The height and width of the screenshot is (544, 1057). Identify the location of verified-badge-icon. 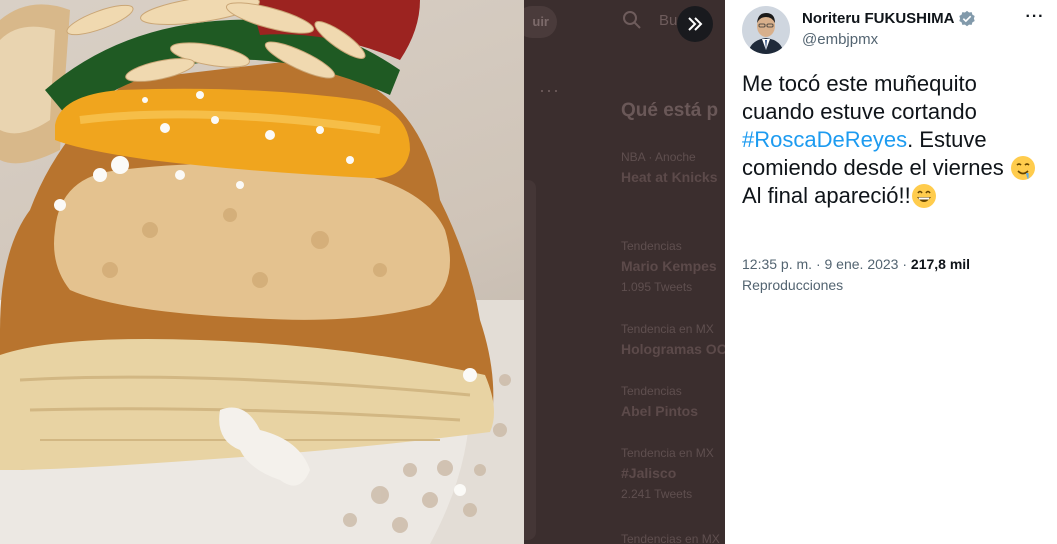
(967, 18).